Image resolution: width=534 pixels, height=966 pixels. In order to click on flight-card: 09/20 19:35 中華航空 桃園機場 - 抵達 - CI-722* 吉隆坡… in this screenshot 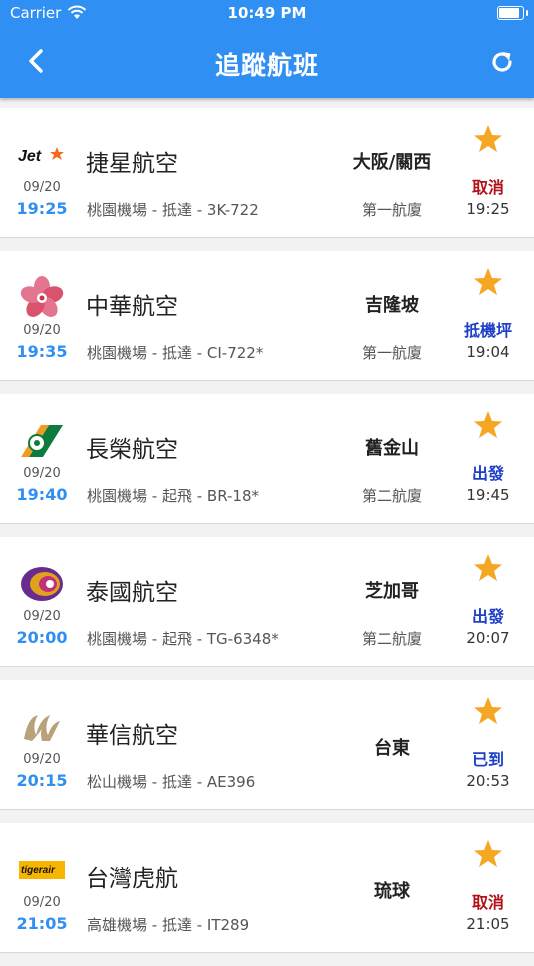, I will do `click(267, 316)`.